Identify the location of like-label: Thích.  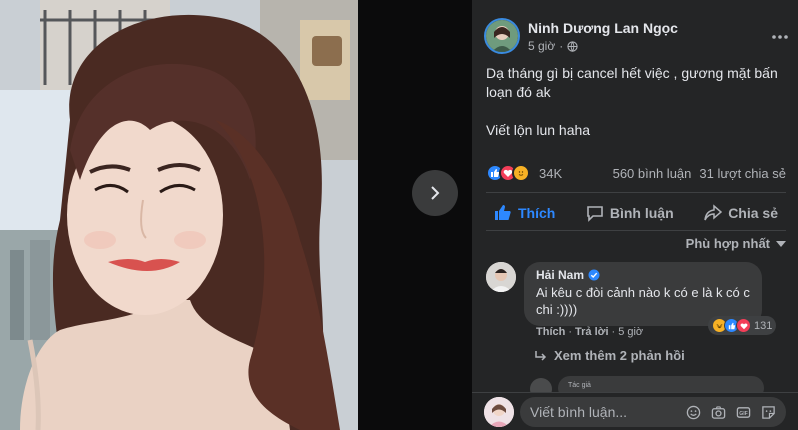
(537, 213).